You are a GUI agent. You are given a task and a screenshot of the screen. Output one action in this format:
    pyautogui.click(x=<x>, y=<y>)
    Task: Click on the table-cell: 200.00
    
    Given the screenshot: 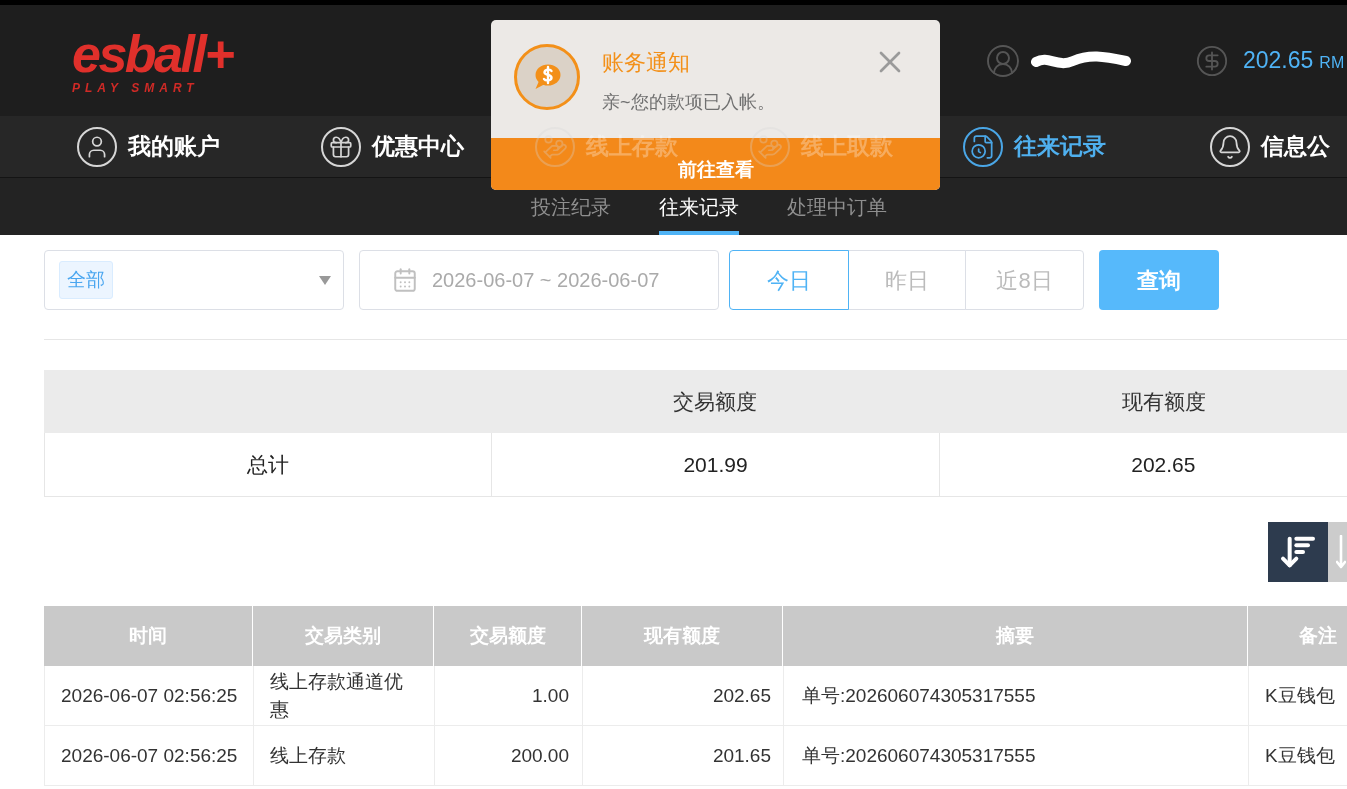 What is the action you would take?
    pyautogui.click(x=508, y=755)
    